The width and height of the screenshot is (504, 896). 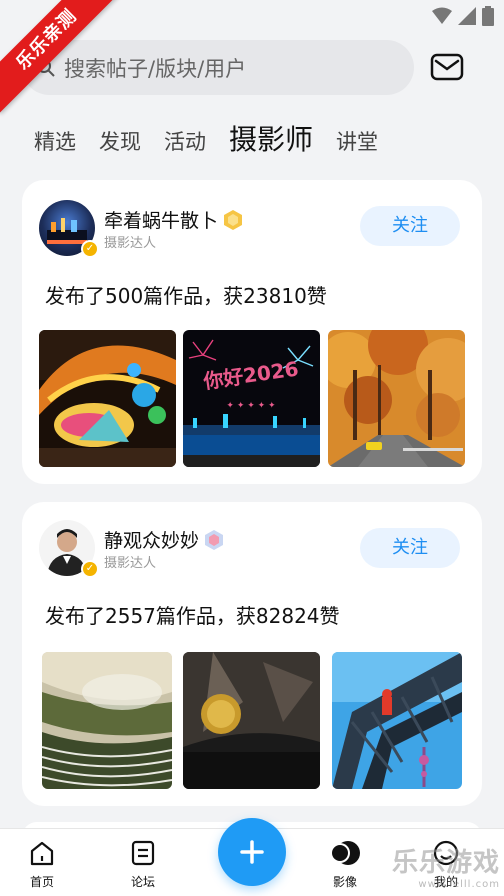 What do you see at coordinates (185, 141) in the screenshot?
I see `tab-events: 活动` at bounding box center [185, 141].